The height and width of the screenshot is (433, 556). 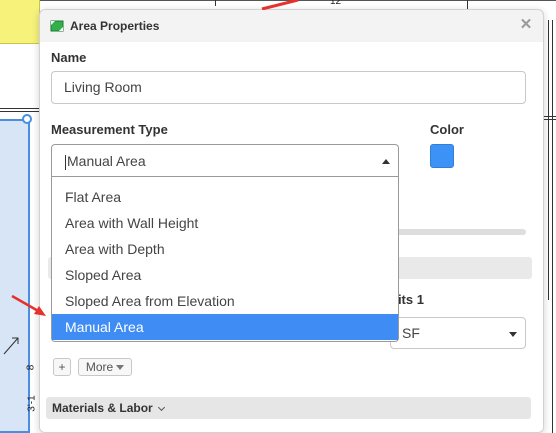 What do you see at coordinates (225, 223) in the screenshot?
I see `option-area-with-wall-height: Area with Wall Height` at bounding box center [225, 223].